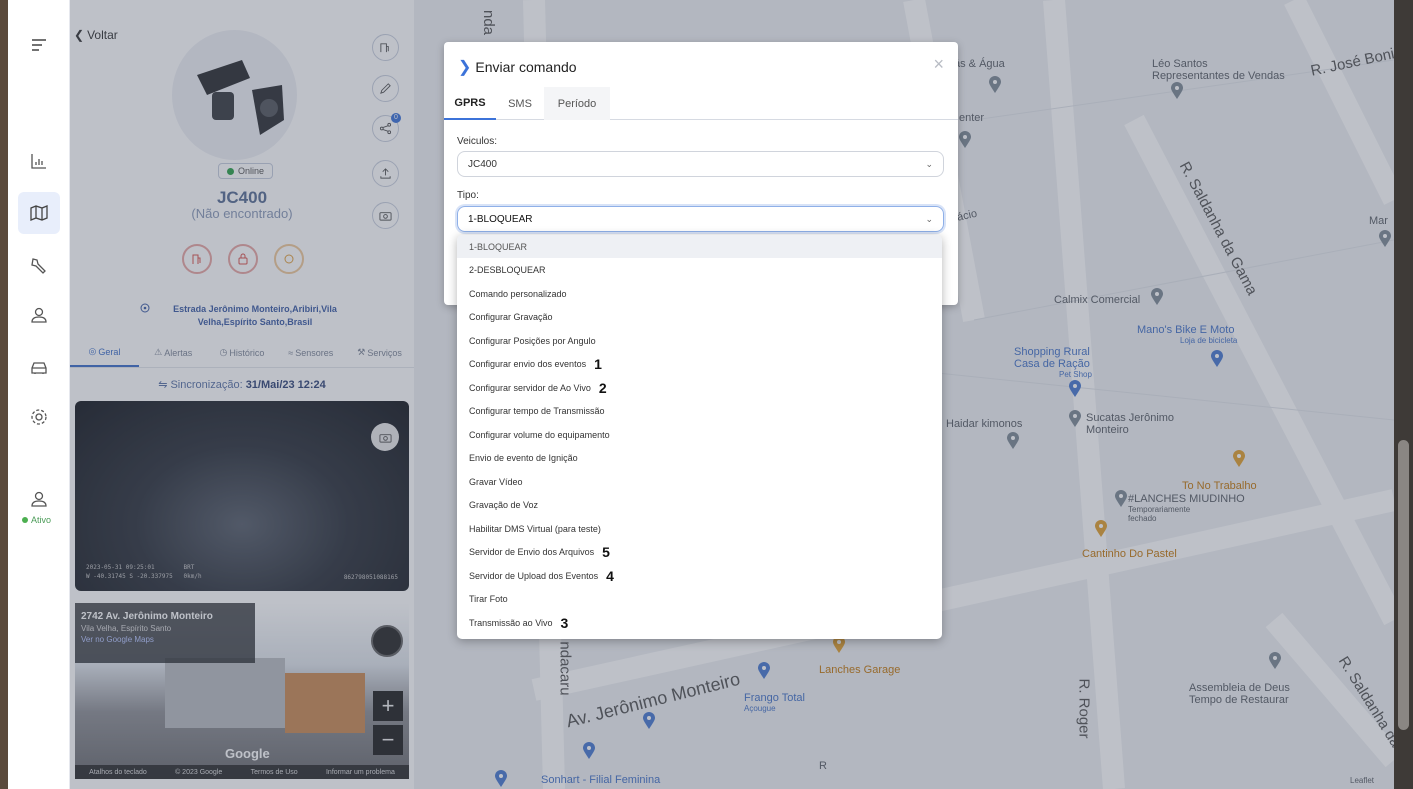 The width and height of the screenshot is (1413, 789). What do you see at coordinates (468, 195) in the screenshot?
I see `type-label: Tipo:` at bounding box center [468, 195].